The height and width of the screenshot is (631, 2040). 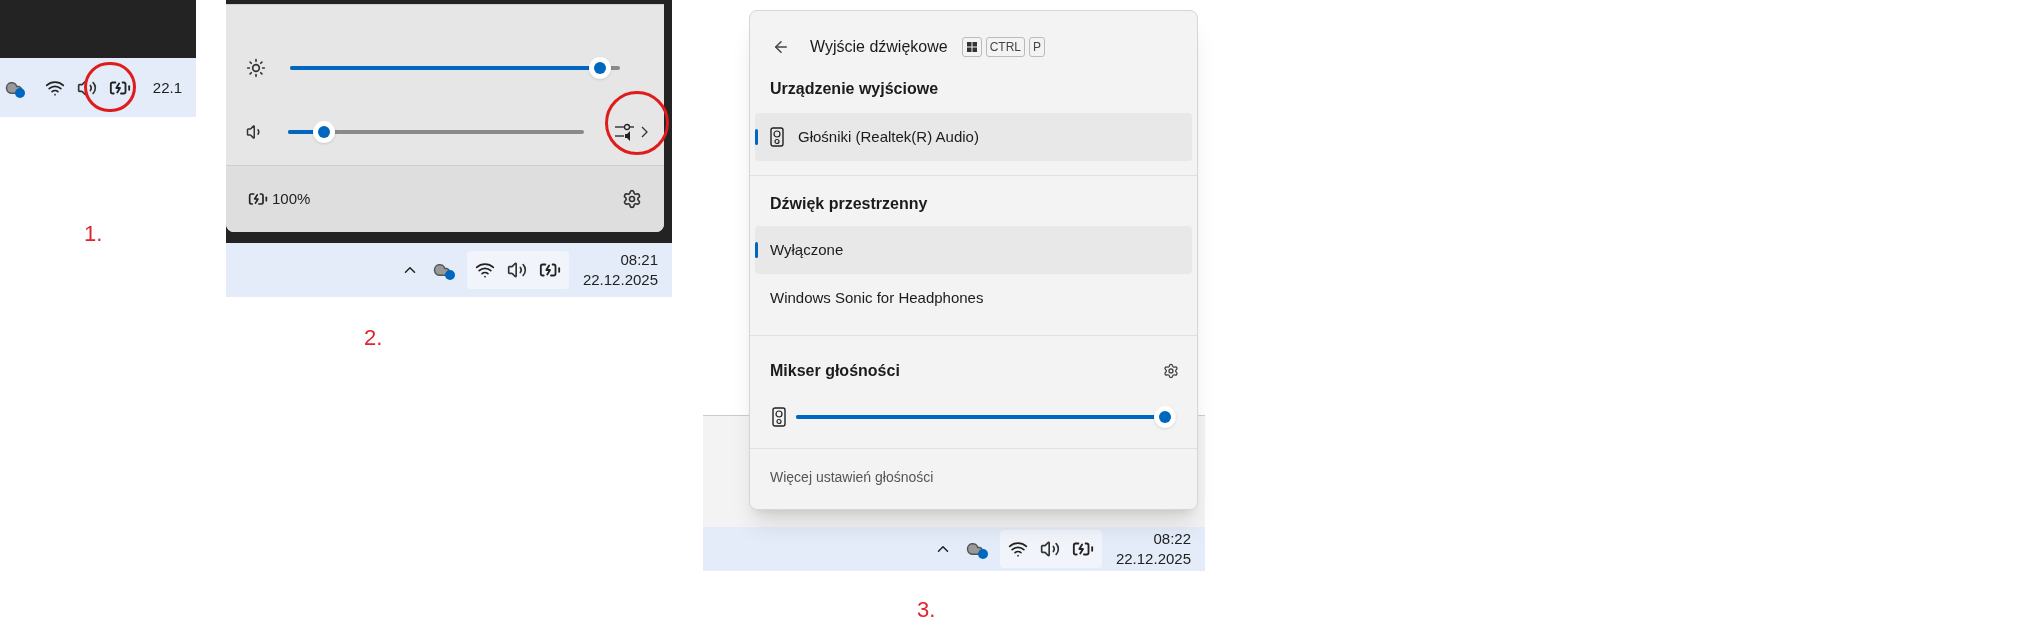 What do you see at coordinates (854, 89) in the screenshot?
I see `section-heading: Urządzenie wyjściowe` at bounding box center [854, 89].